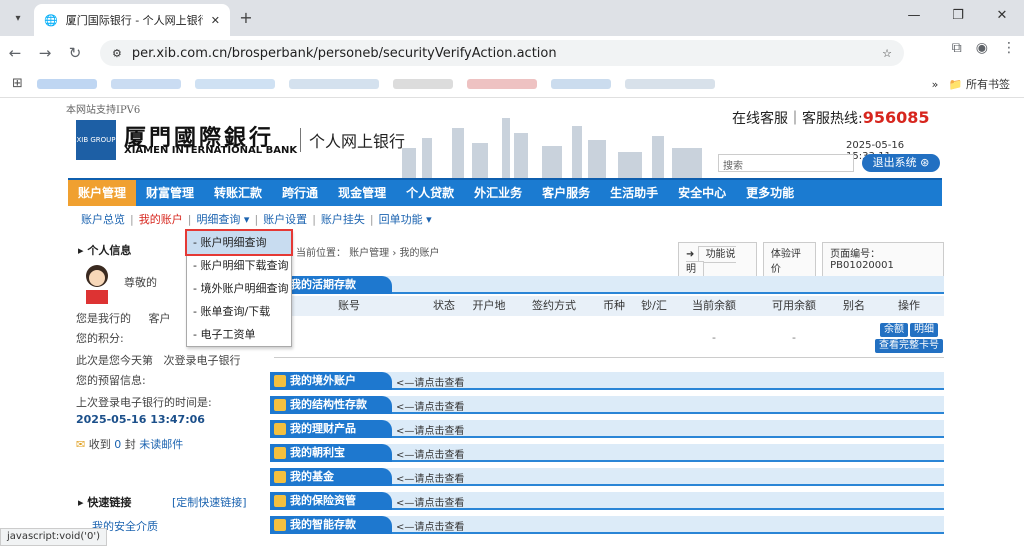 This screenshot has width=1024, height=546. What do you see at coordinates (239, 334) in the screenshot?
I see `menu-item-payslip: - 电子工资单` at bounding box center [239, 334].